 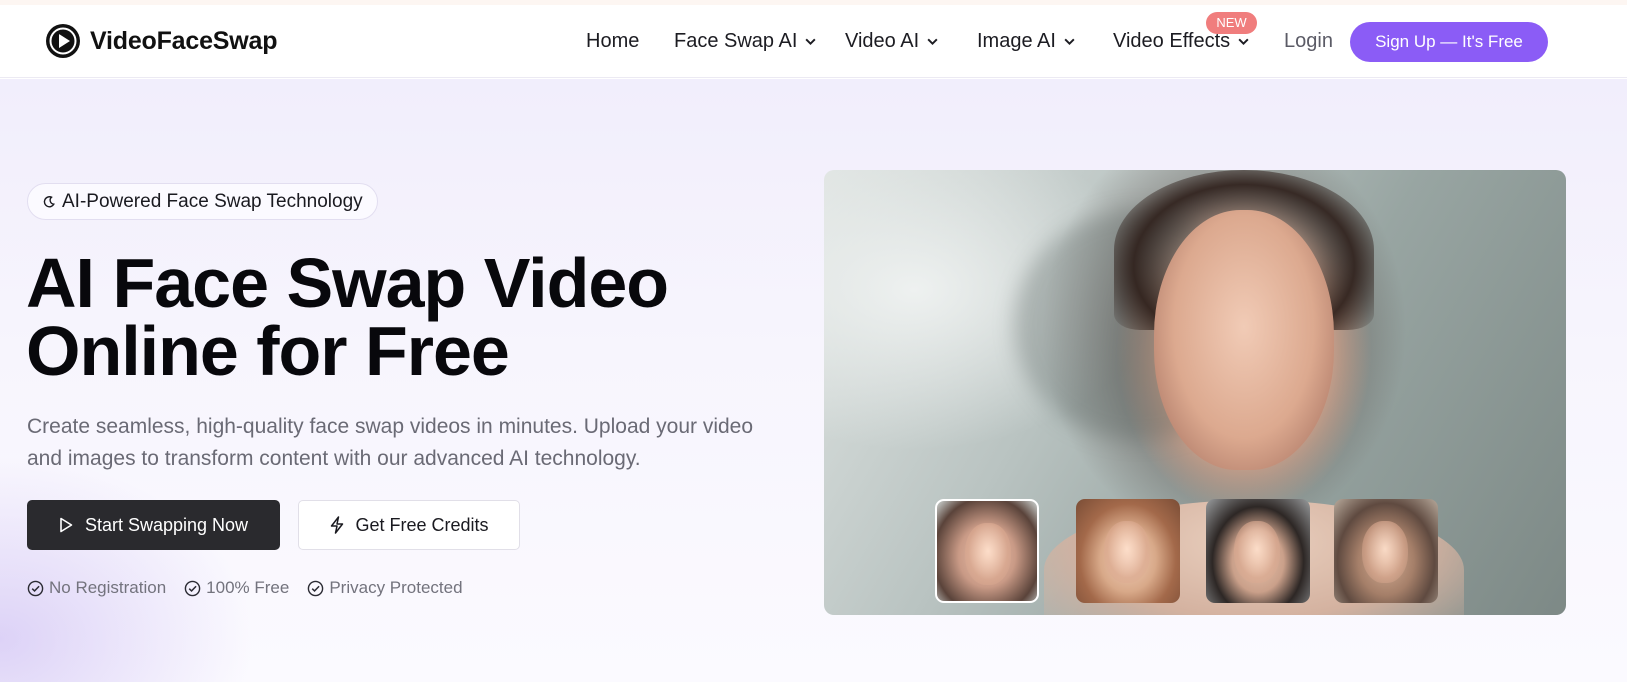 I want to click on feature-label: 100% Free, so click(x=248, y=587).